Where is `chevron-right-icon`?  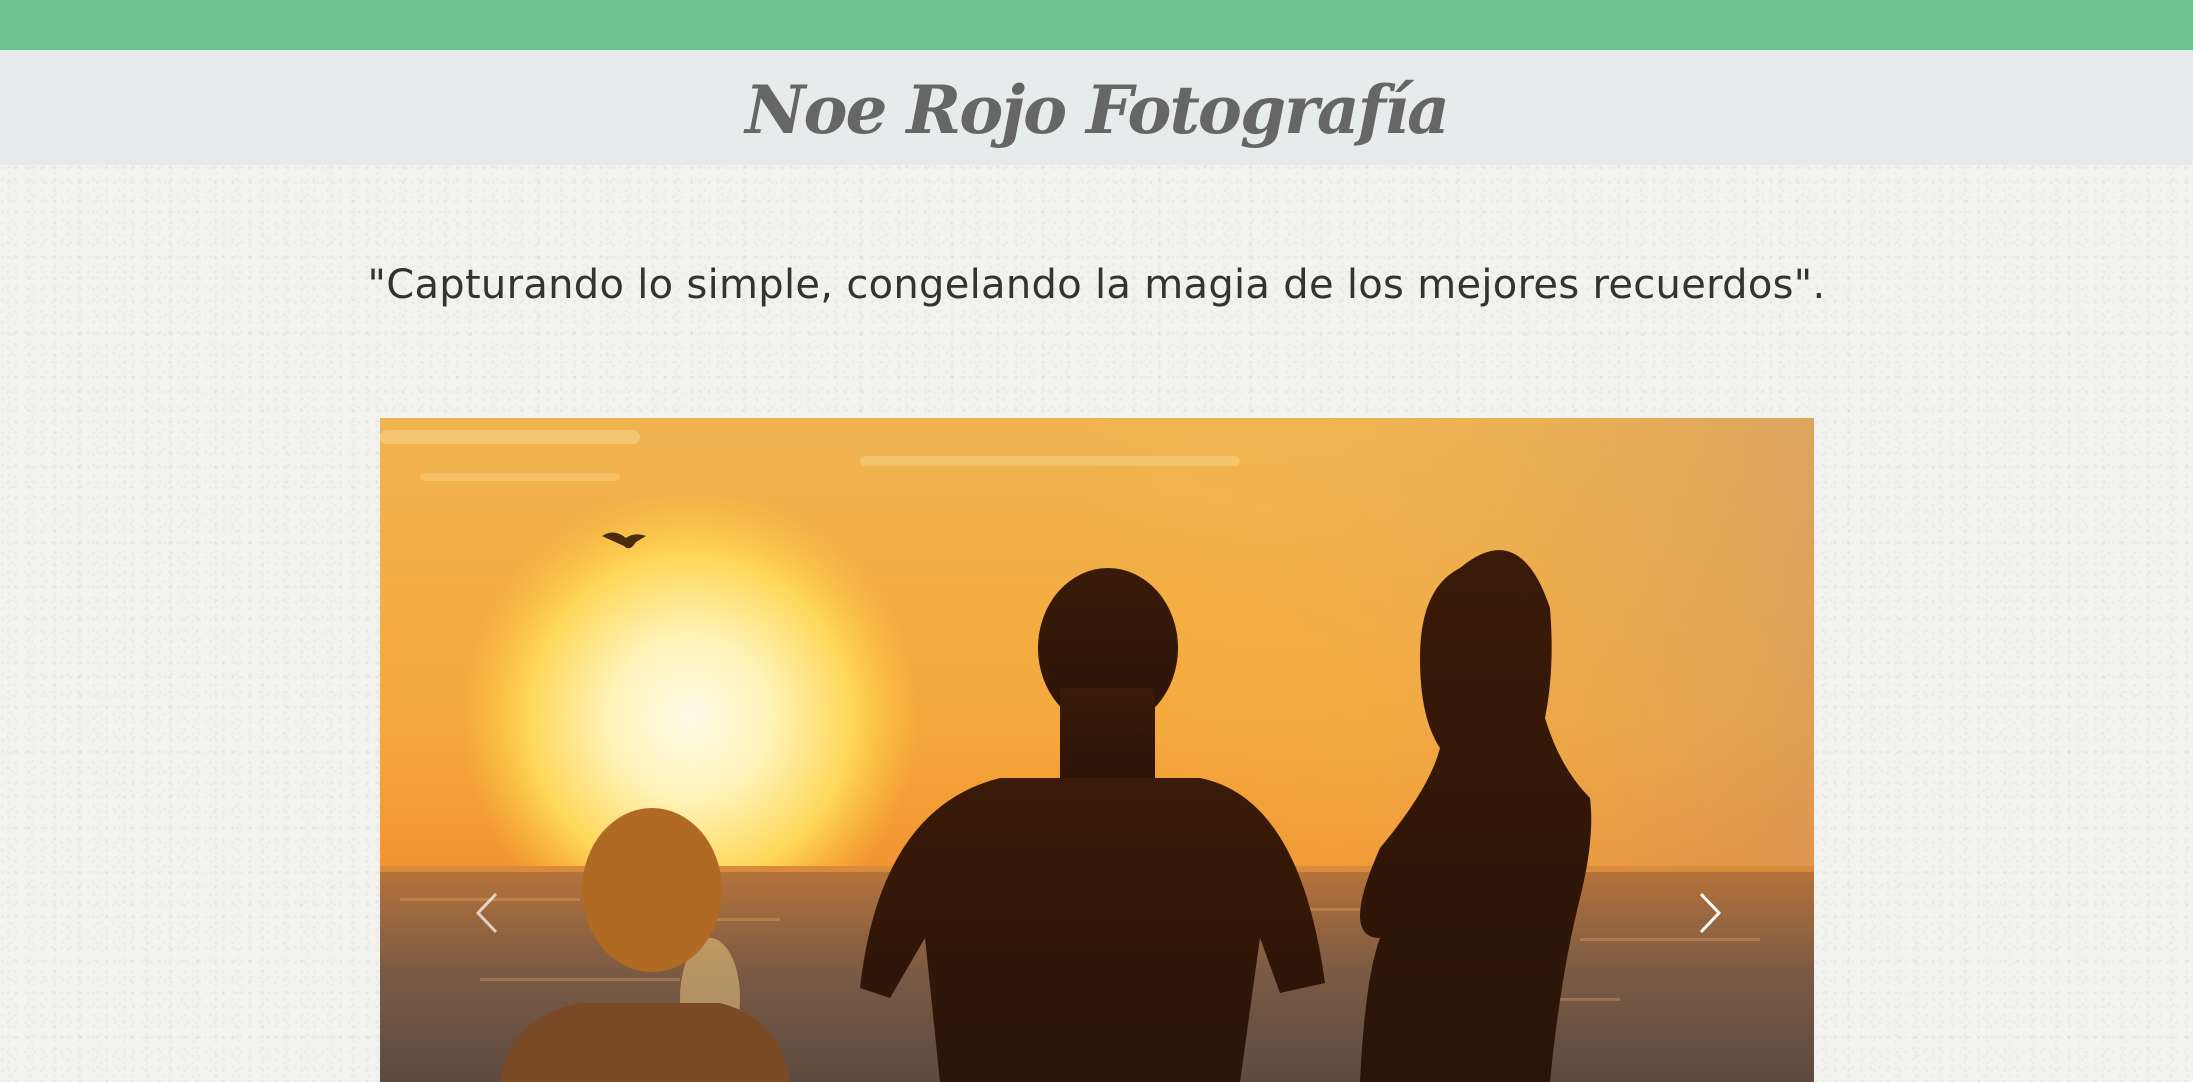 chevron-right-icon is located at coordinates (1710, 913).